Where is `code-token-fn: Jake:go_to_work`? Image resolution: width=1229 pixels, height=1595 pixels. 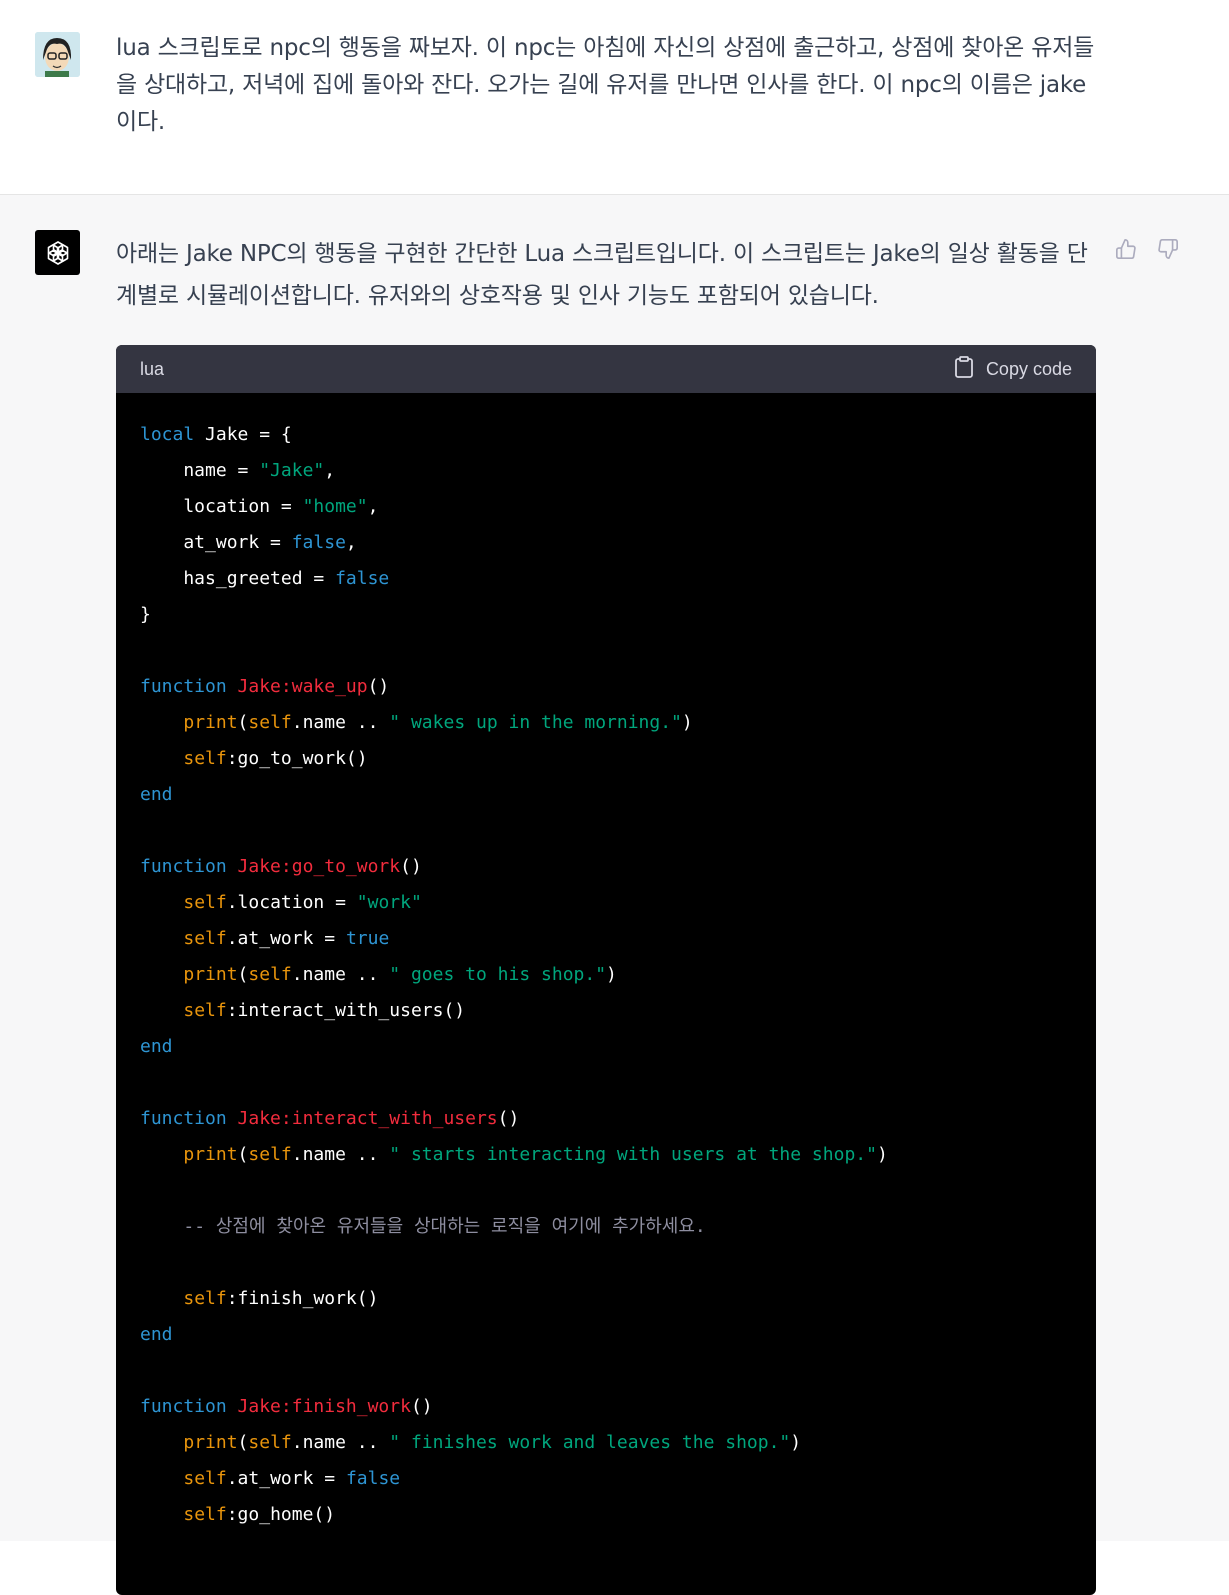 code-token-fn: Jake:go_to_work is located at coordinates (319, 866).